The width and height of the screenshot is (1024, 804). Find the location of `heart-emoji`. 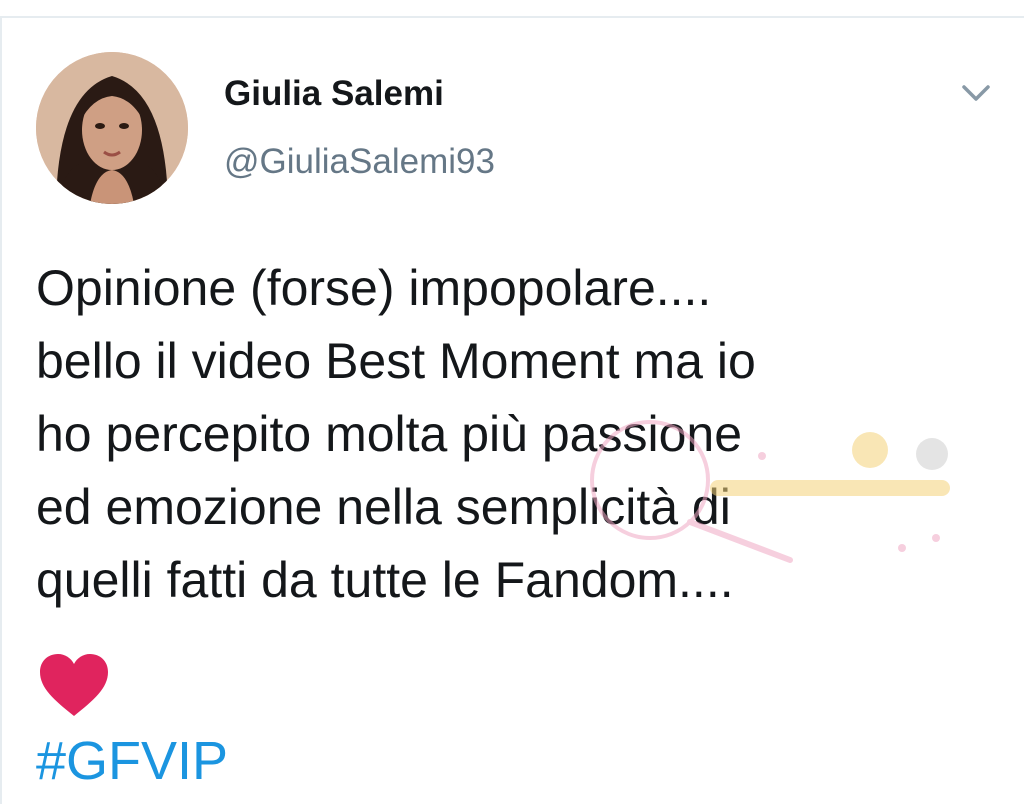

heart-emoji is located at coordinates (74, 685).